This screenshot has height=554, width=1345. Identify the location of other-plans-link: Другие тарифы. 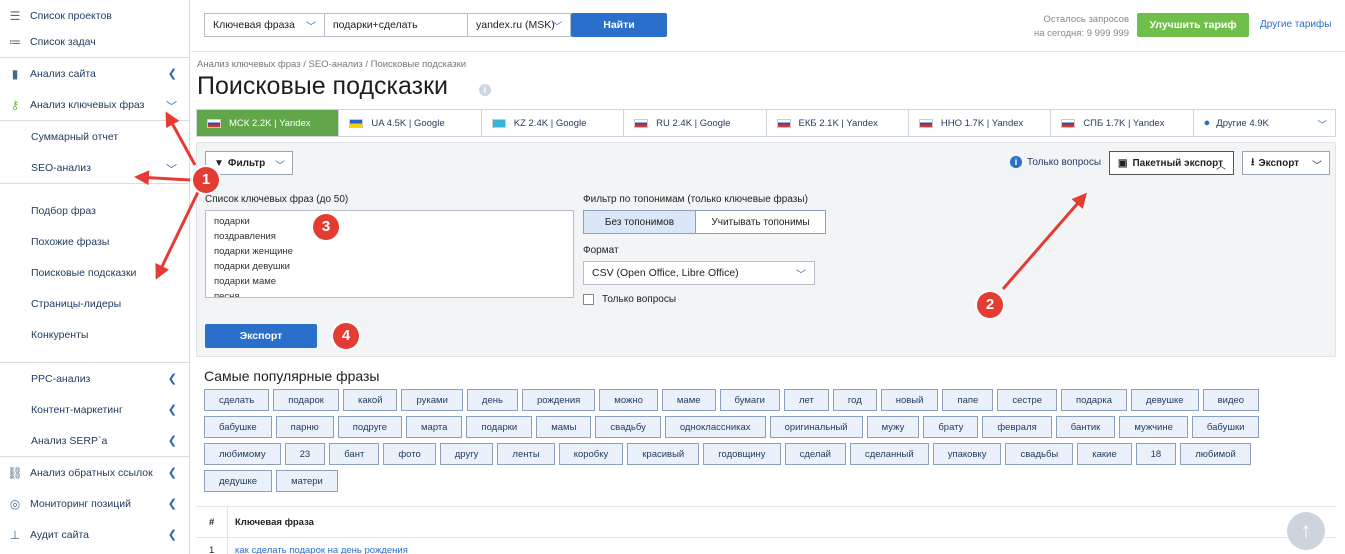
(1295, 24).